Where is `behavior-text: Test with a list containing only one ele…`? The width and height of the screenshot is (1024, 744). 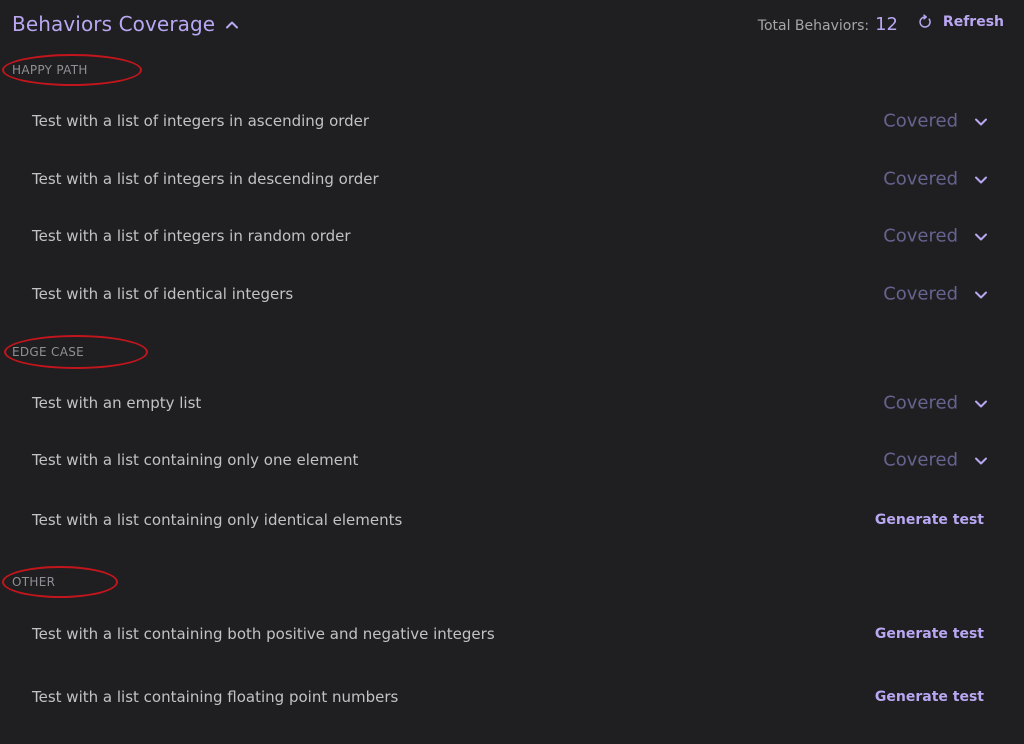
behavior-text: Test with a list containing only one ele… is located at coordinates (195, 460).